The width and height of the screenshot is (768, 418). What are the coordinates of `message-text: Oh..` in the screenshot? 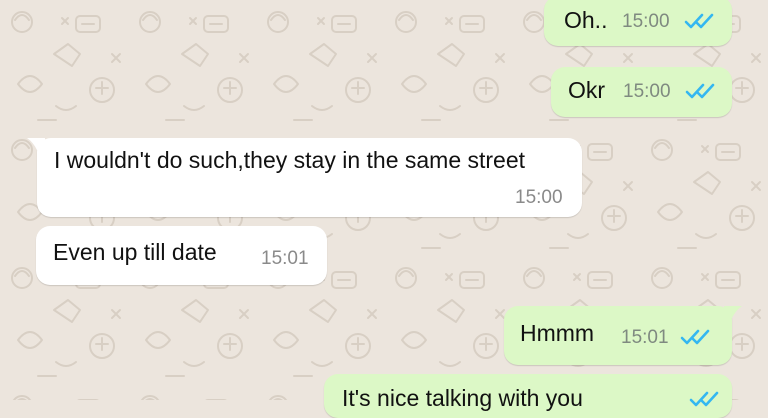 It's located at (586, 20).